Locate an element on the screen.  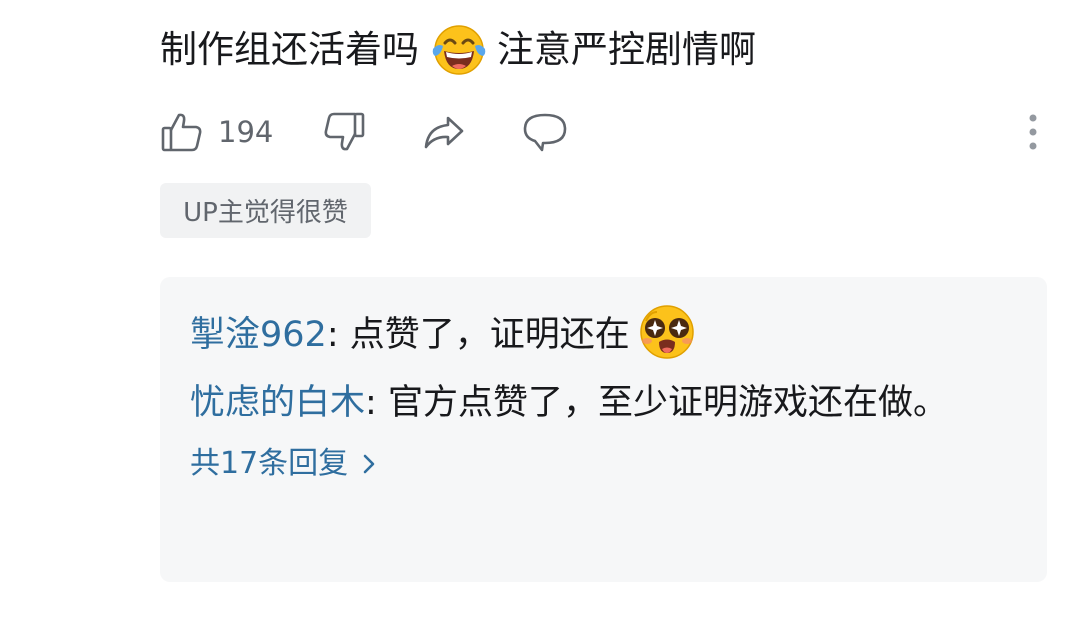
comment-actions: 194 is located at coordinates (600, 132).